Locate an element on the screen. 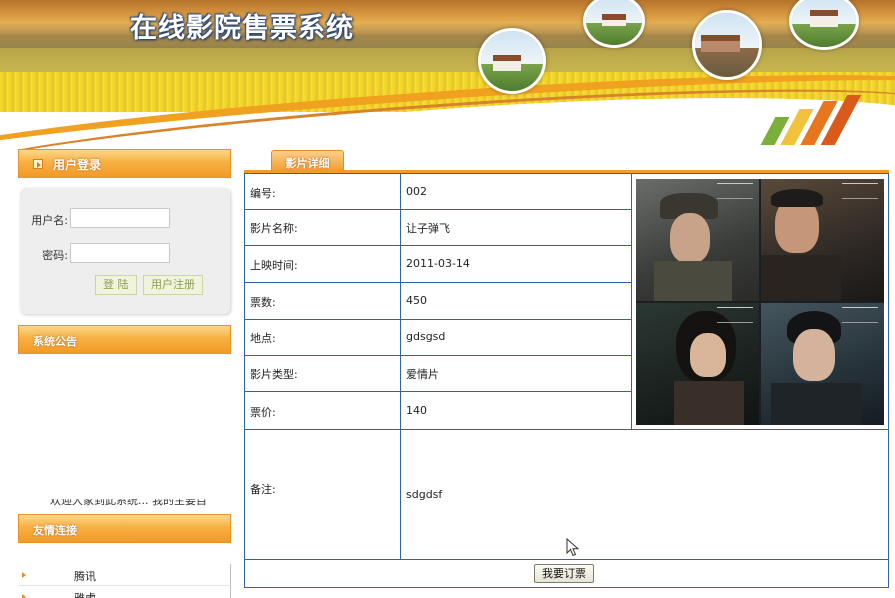 This screenshot has width=895, height=598. movie-poster-image is located at coordinates (760, 302).